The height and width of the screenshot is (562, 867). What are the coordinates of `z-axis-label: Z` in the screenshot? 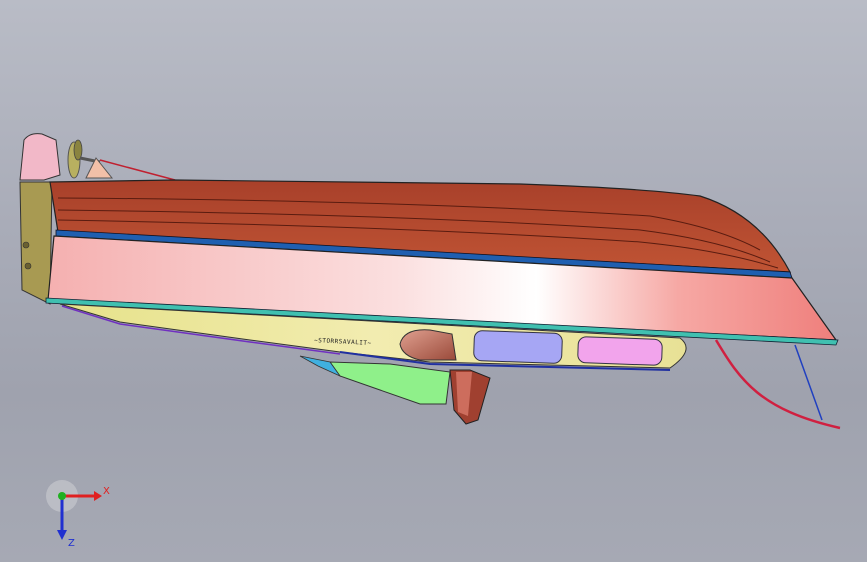 It's located at (71, 543).